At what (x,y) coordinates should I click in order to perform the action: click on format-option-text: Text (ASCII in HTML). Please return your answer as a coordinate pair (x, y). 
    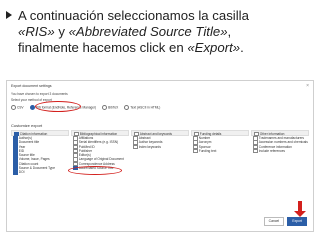
    Looking at the image, I should click on (142, 107).